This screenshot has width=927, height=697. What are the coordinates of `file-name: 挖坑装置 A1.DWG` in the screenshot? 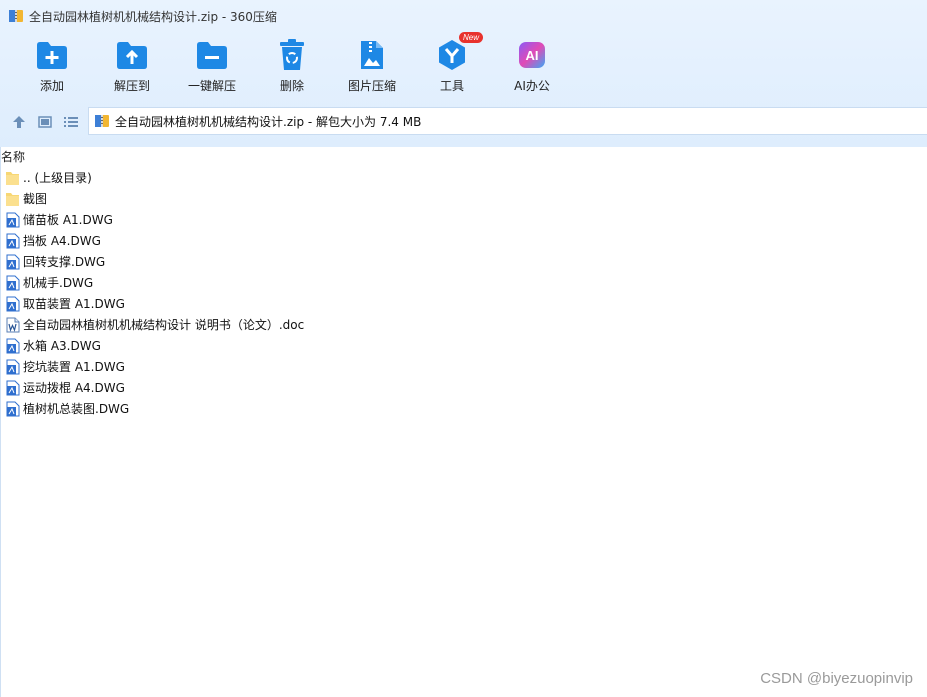 It's located at (74, 367).